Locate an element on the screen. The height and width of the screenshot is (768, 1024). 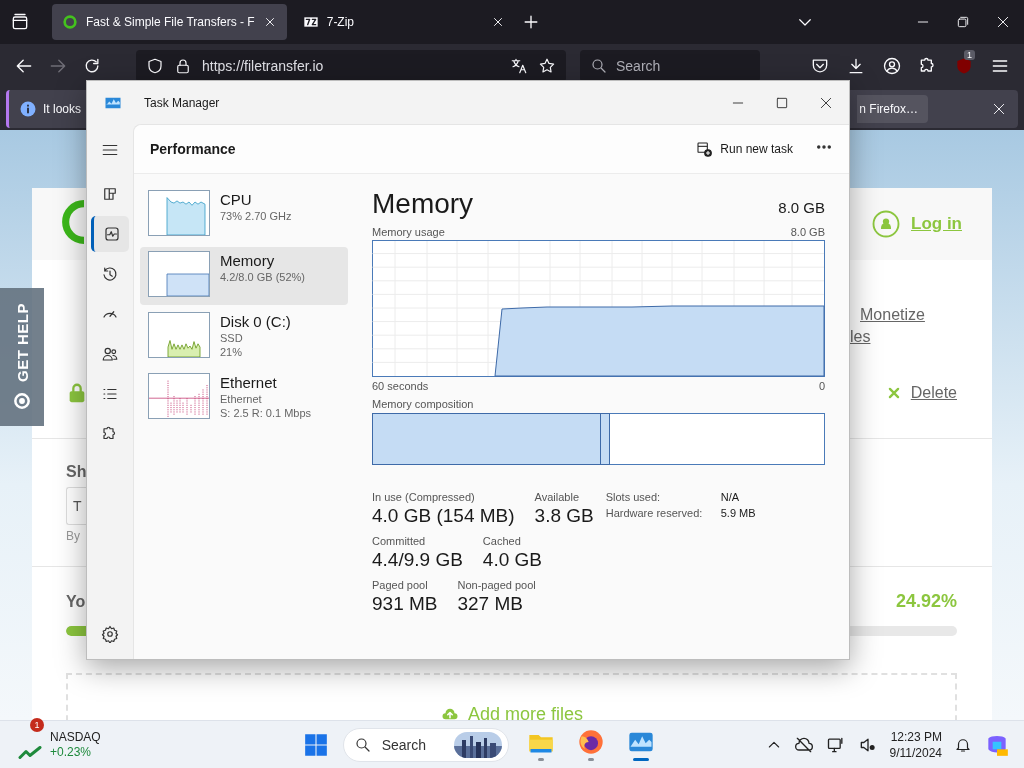
stat-label: Cached is located at coordinates (502, 541).